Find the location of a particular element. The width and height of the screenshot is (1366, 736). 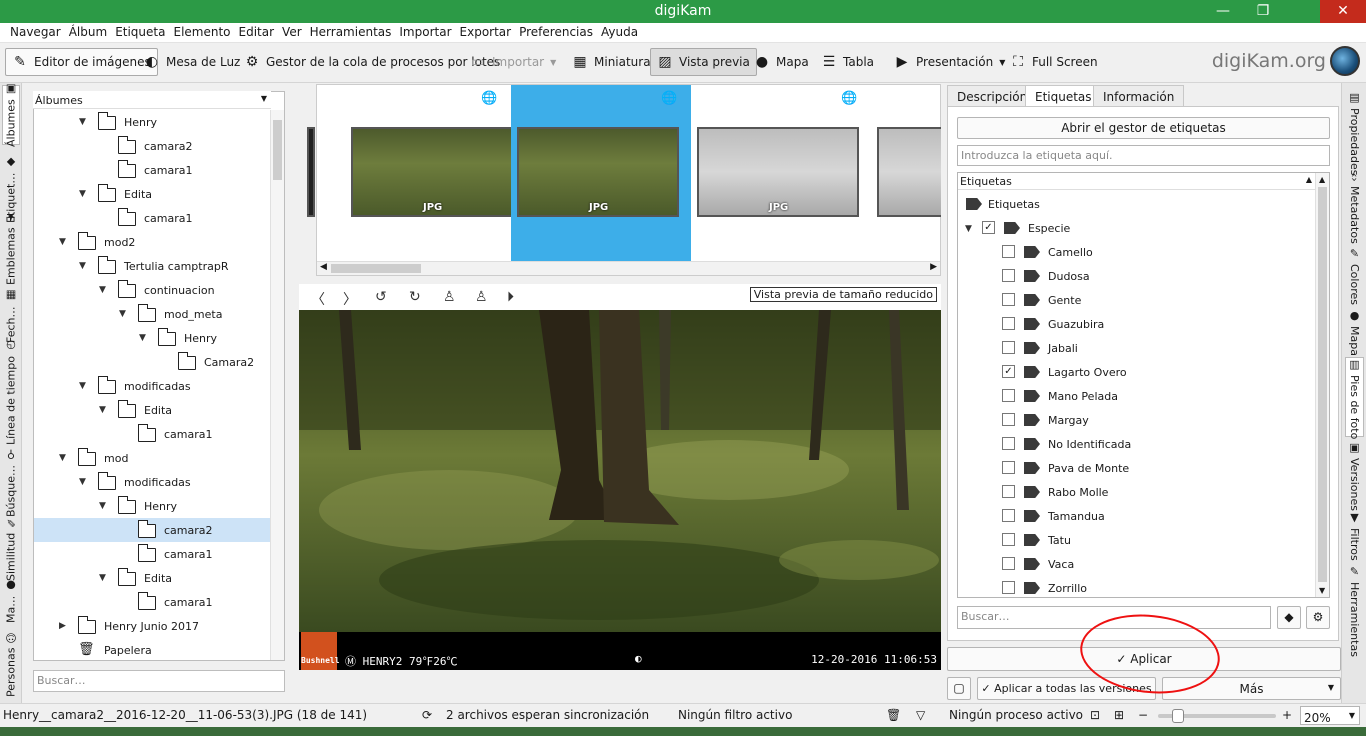

albums-header: Álbumes ▼ is located at coordinates (152, 100).